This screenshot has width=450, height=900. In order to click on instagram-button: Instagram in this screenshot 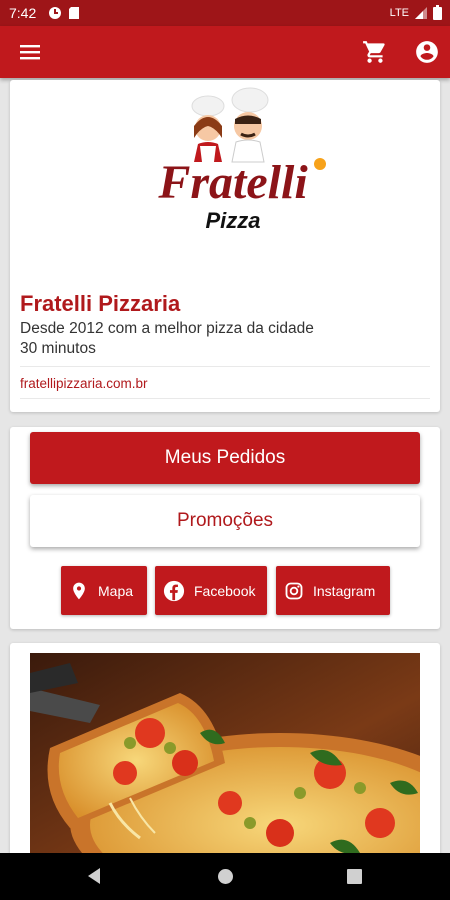, I will do `click(333, 590)`.